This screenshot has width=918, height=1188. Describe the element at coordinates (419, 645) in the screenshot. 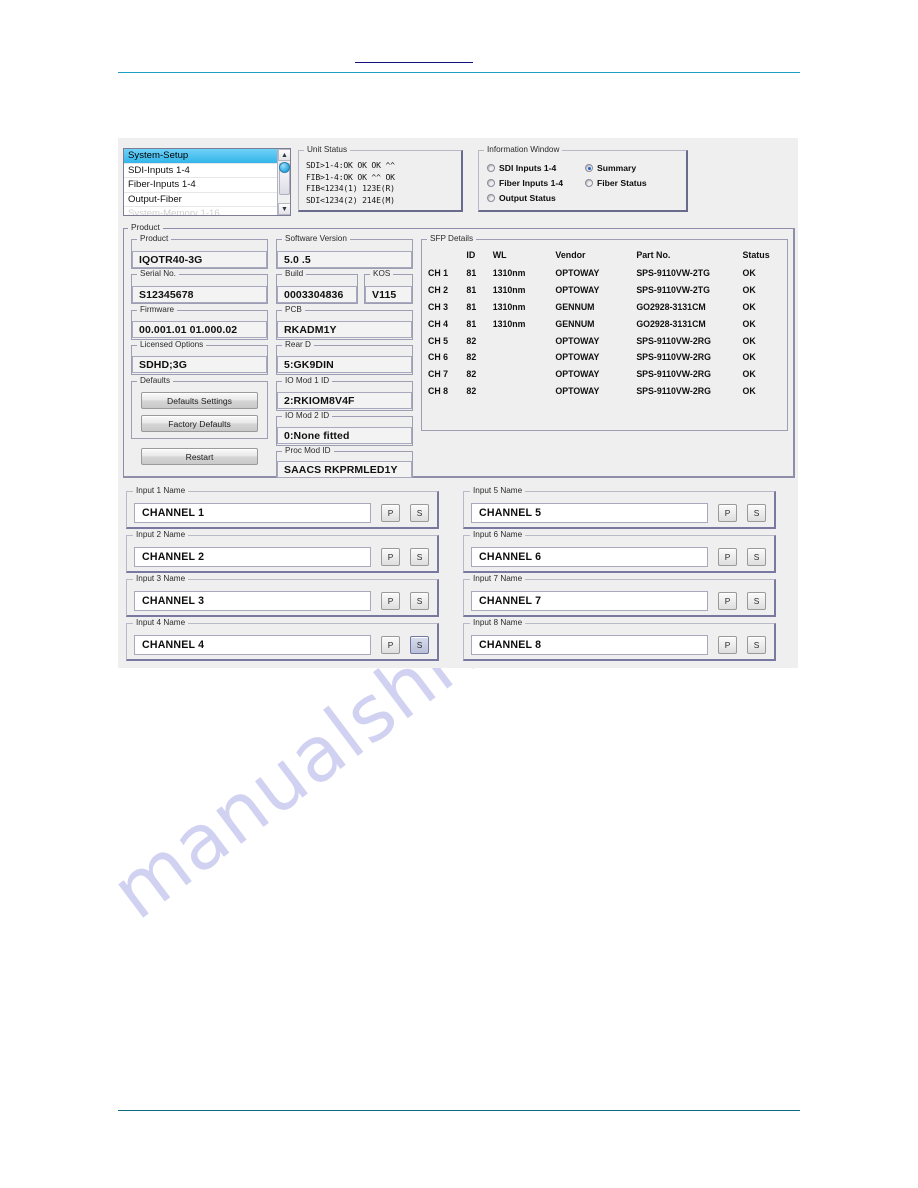

I see `input-4-store-button: S` at that location.